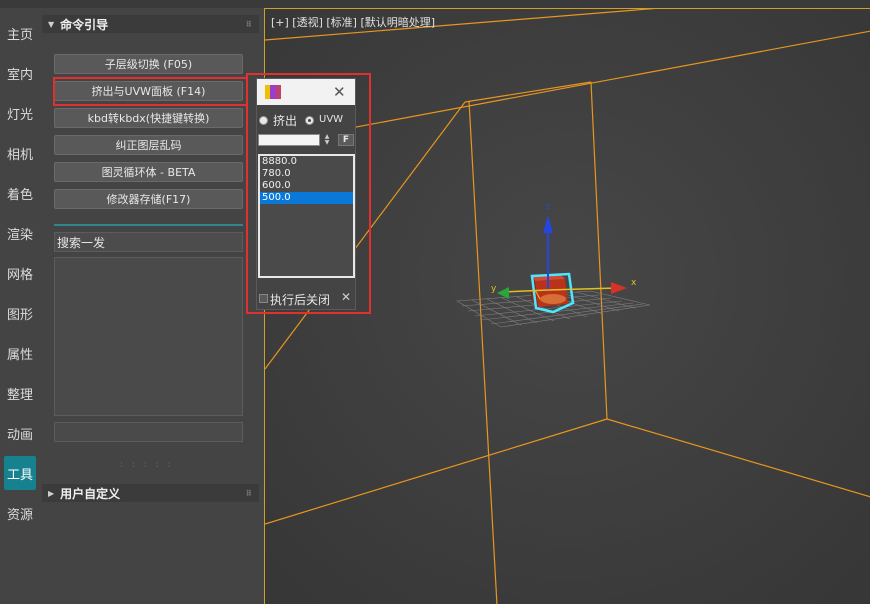 This screenshot has width=870, height=604. Describe the element at coordinates (339, 92) in the screenshot. I see `close-icon: ✕` at that location.